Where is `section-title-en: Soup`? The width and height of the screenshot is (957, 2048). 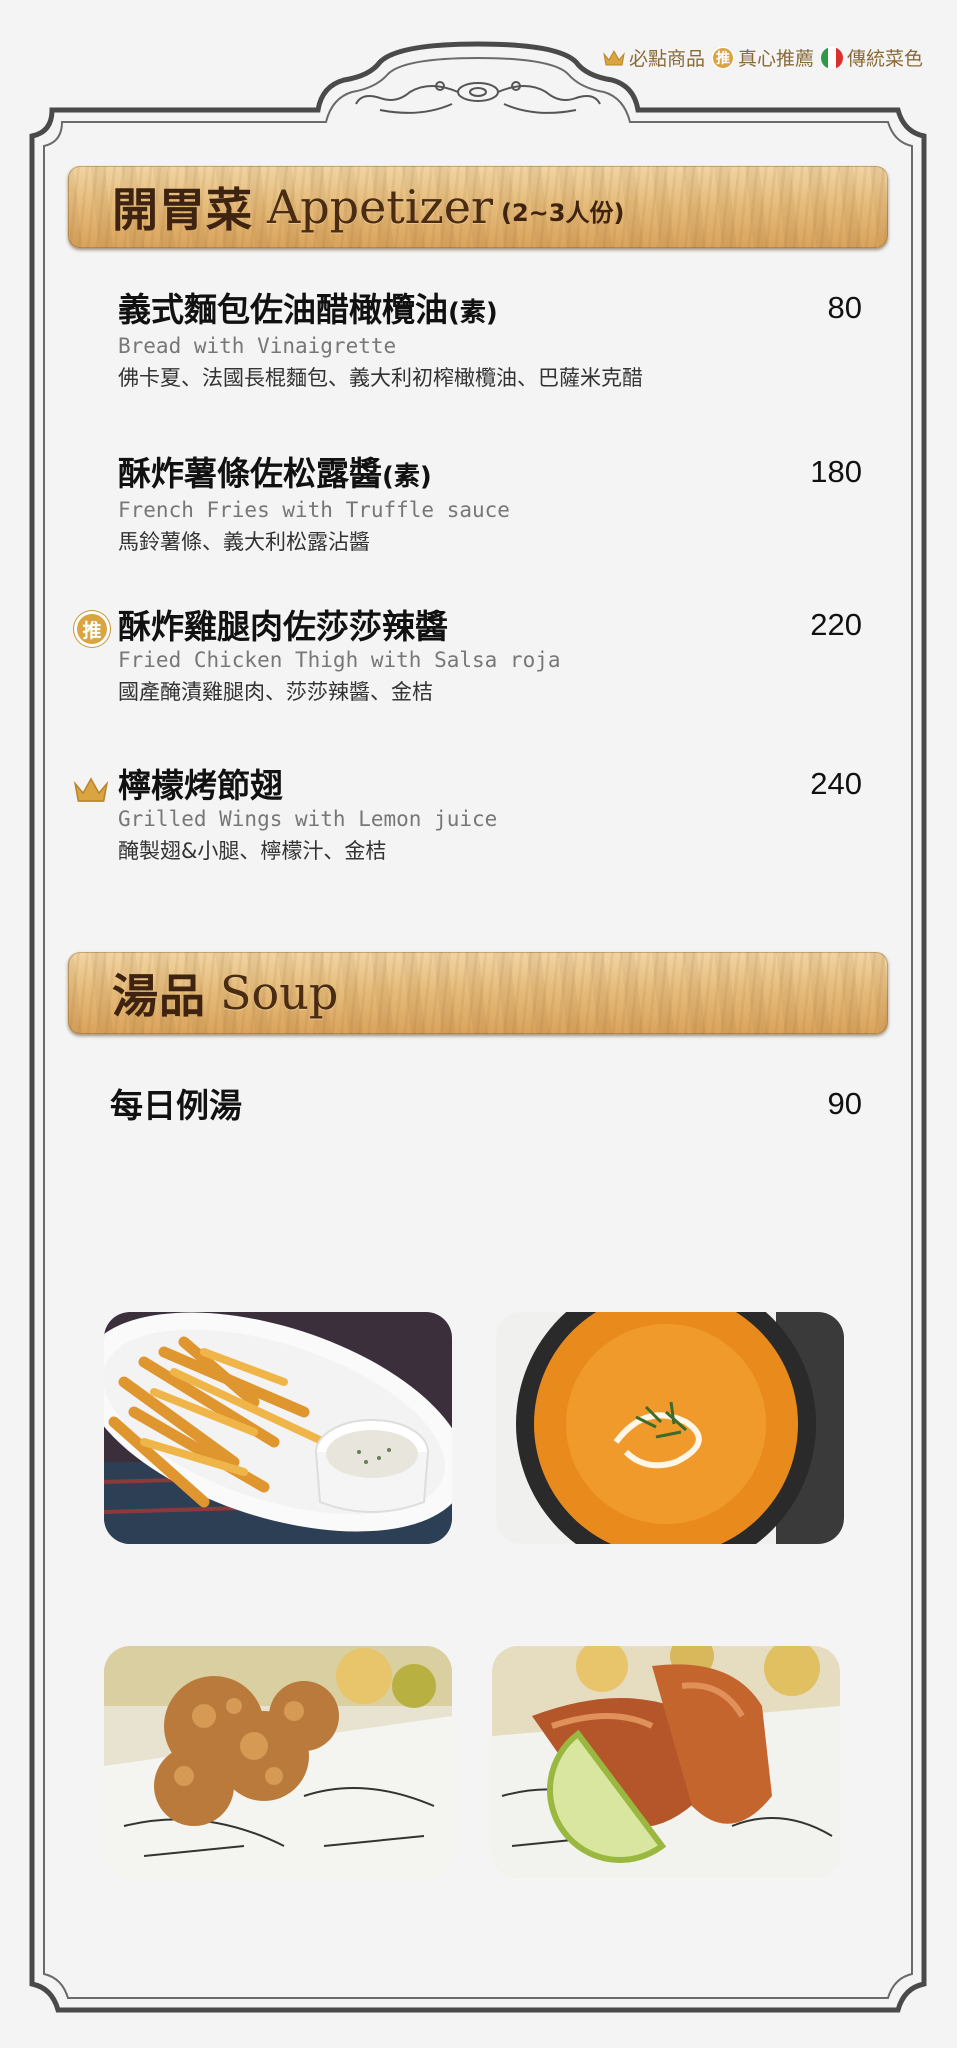 section-title-en: Soup is located at coordinates (279, 993).